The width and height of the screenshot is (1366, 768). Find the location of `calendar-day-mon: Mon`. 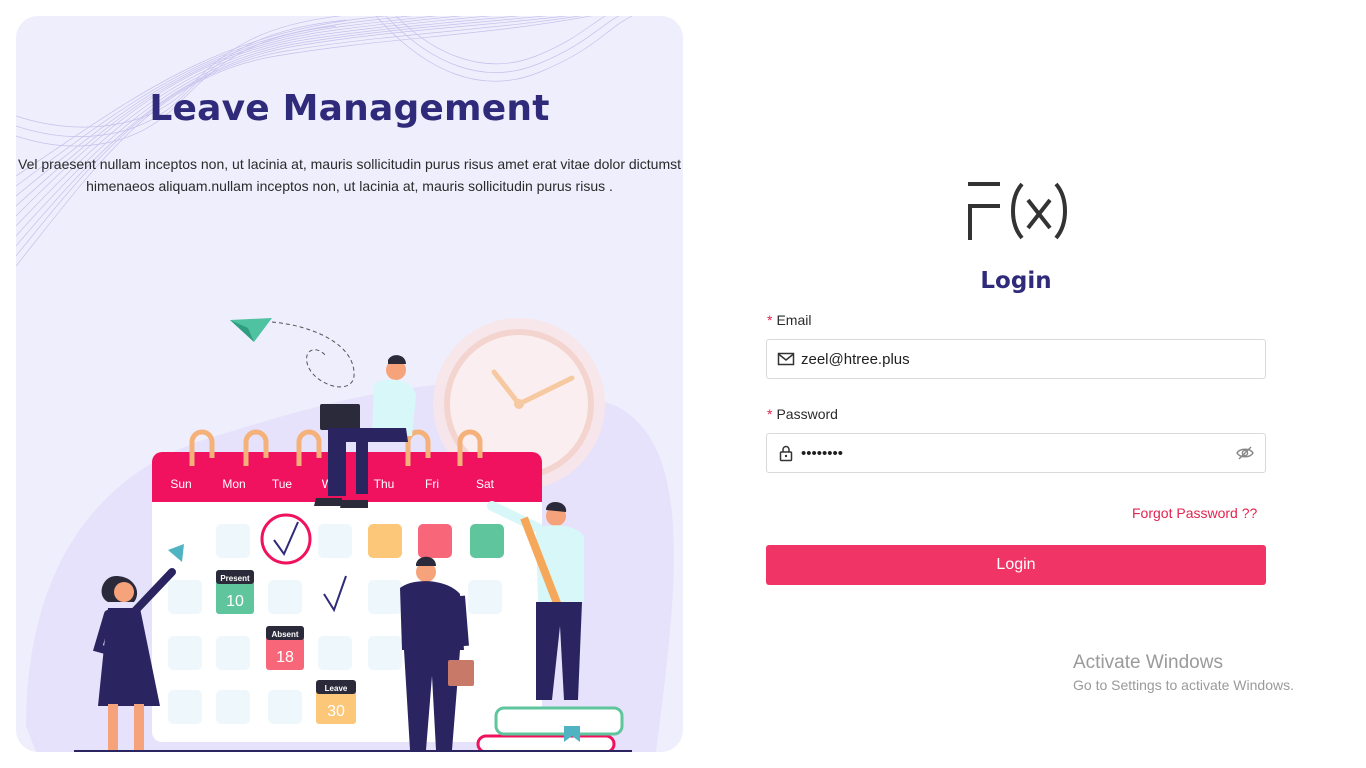

calendar-day-mon: Mon is located at coordinates (233, 484).